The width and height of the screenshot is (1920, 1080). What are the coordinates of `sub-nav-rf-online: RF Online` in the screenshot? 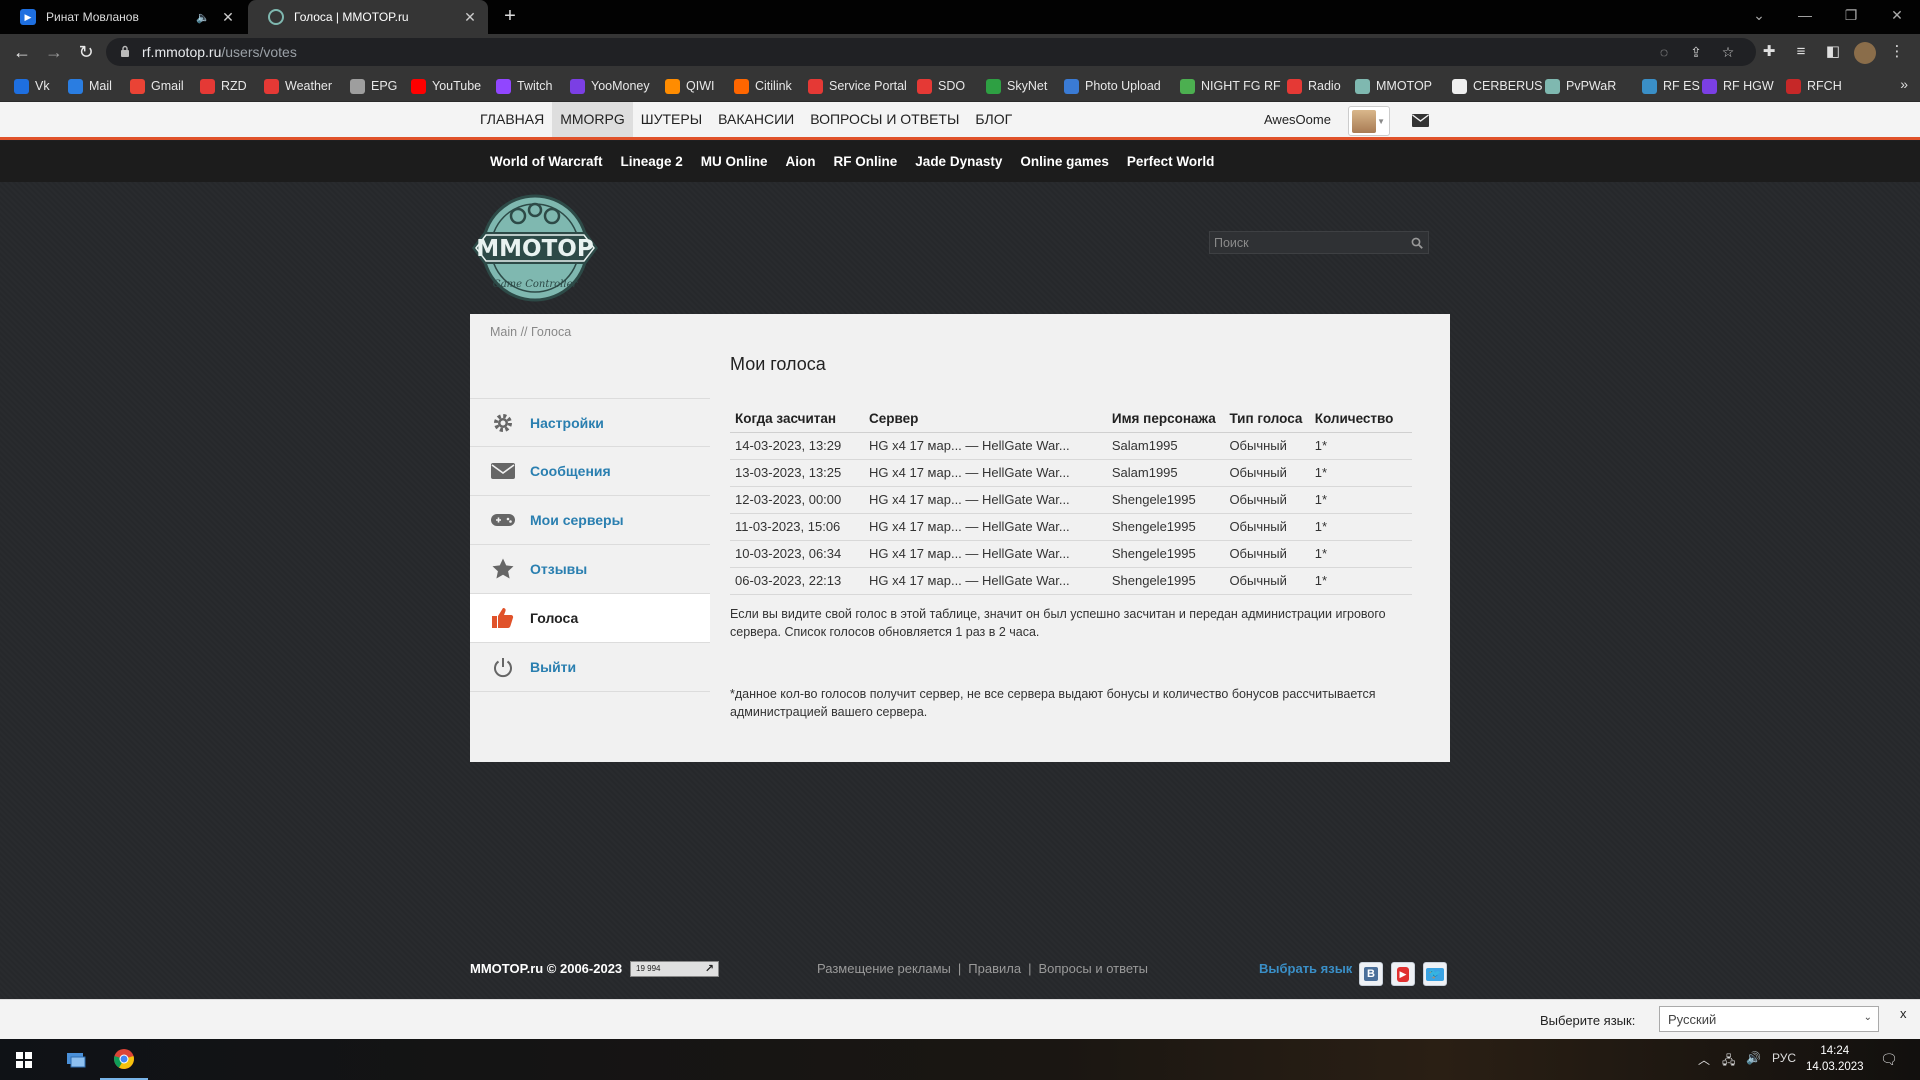 It's located at (866, 161).